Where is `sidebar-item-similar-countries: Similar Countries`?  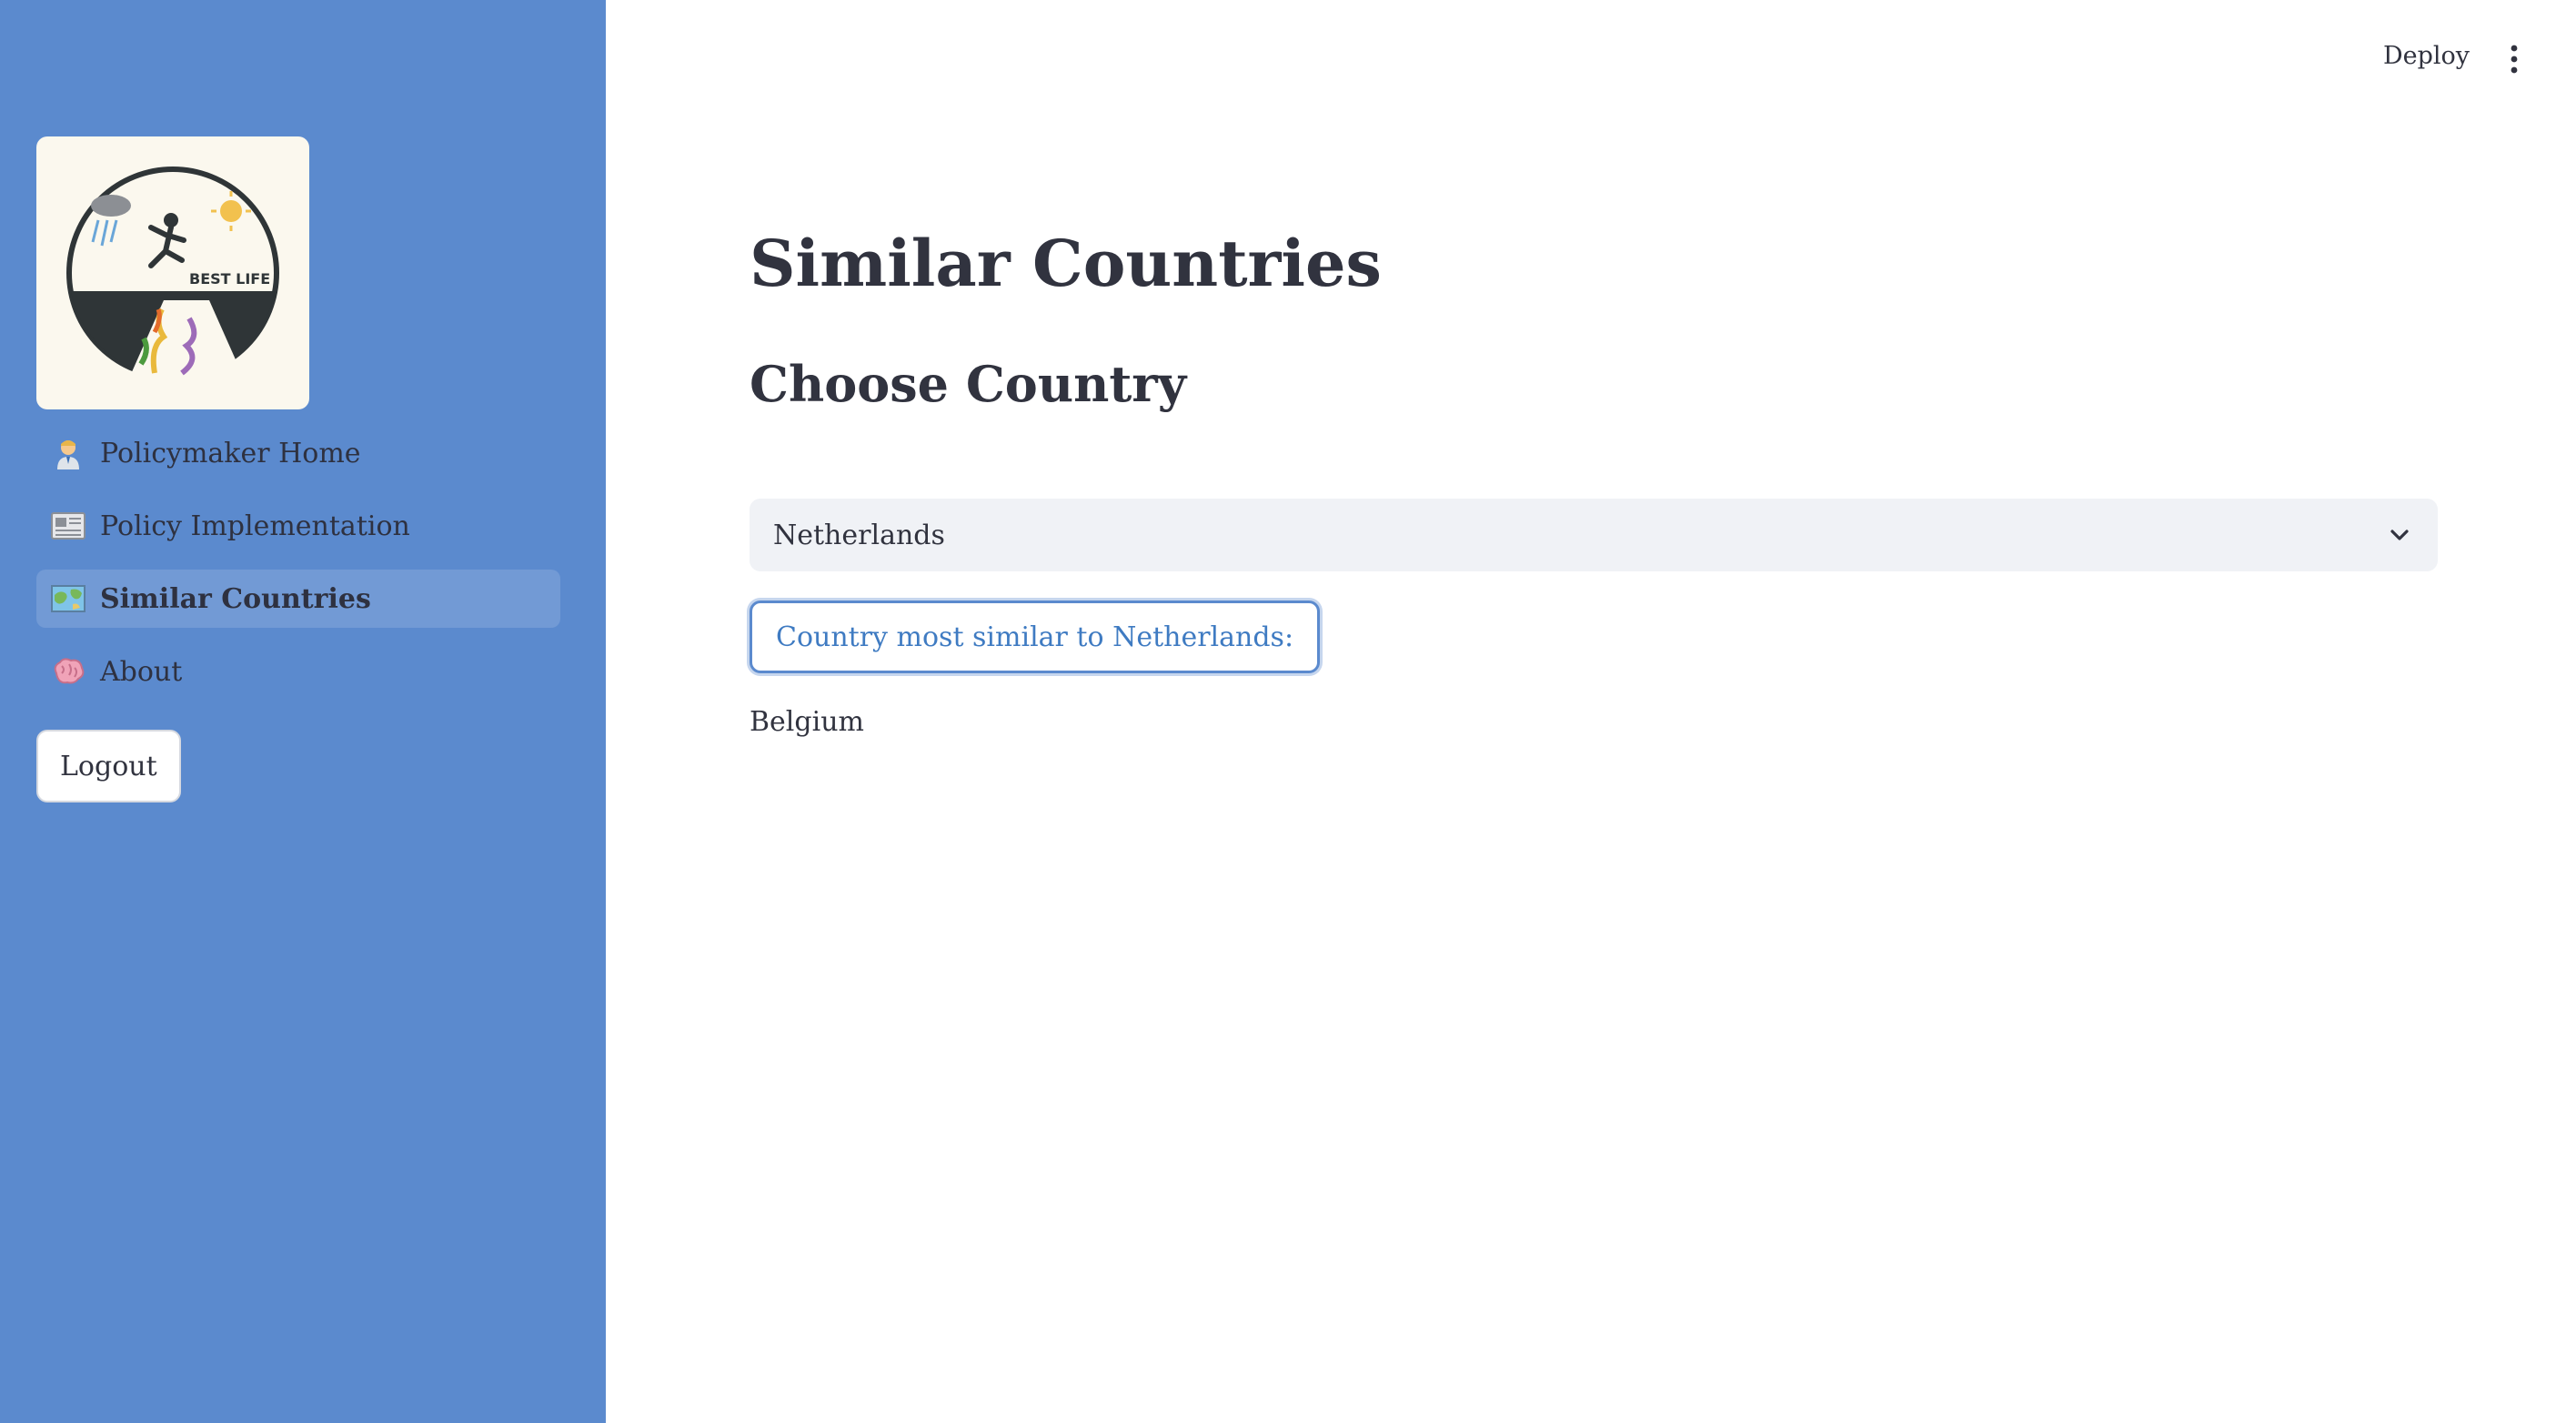
sidebar-item-similar-countries: Similar Countries is located at coordinates (298, 599).